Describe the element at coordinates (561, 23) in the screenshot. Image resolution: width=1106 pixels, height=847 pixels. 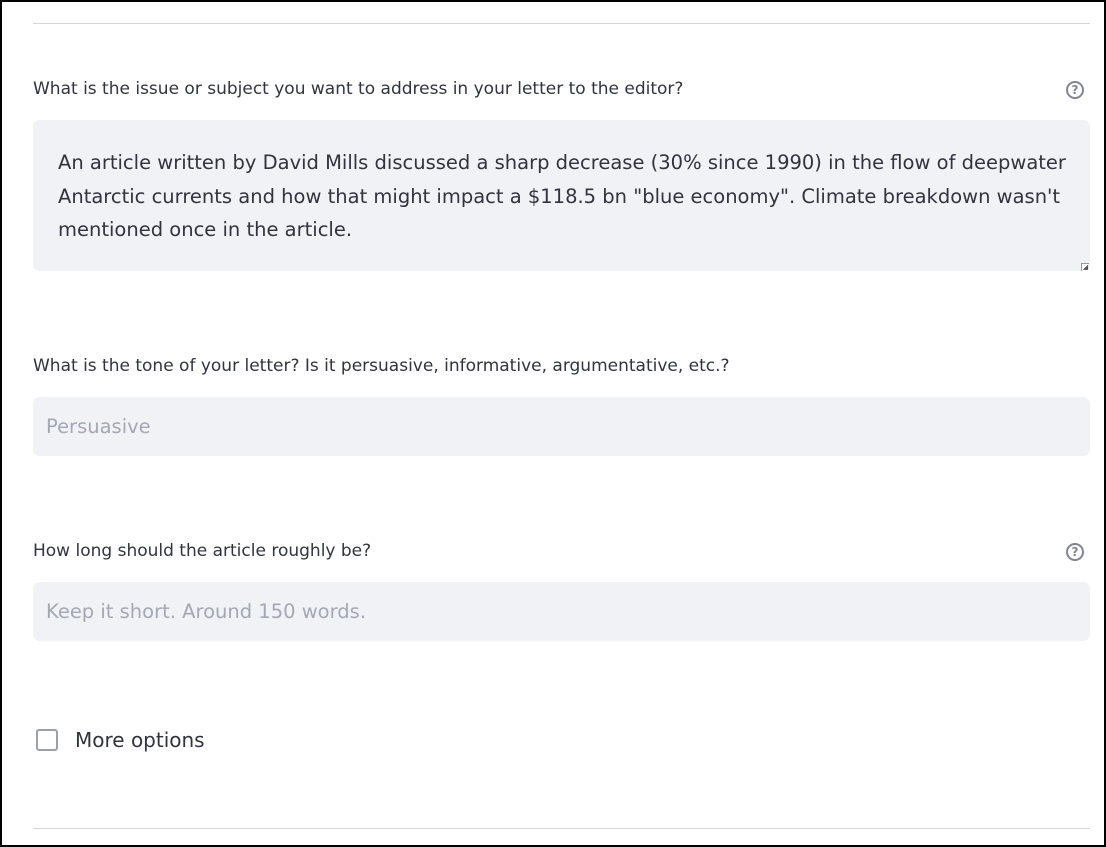
I see `top-divider` at that location.